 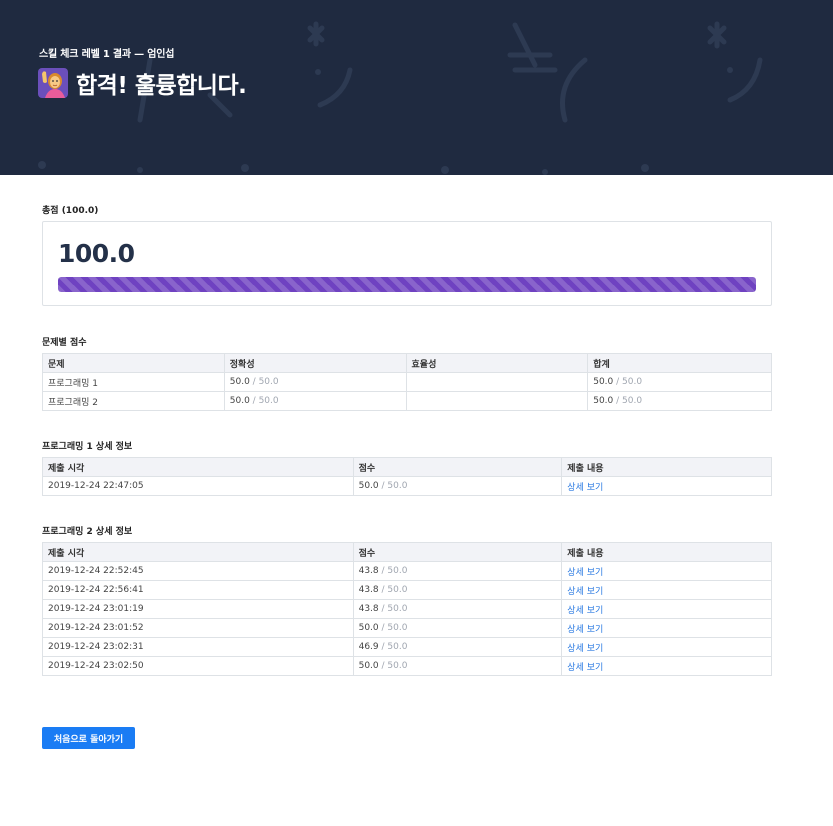 I want to click on back-to-start-button: 처음으로 돌아가기, so click(x=88, y=738).